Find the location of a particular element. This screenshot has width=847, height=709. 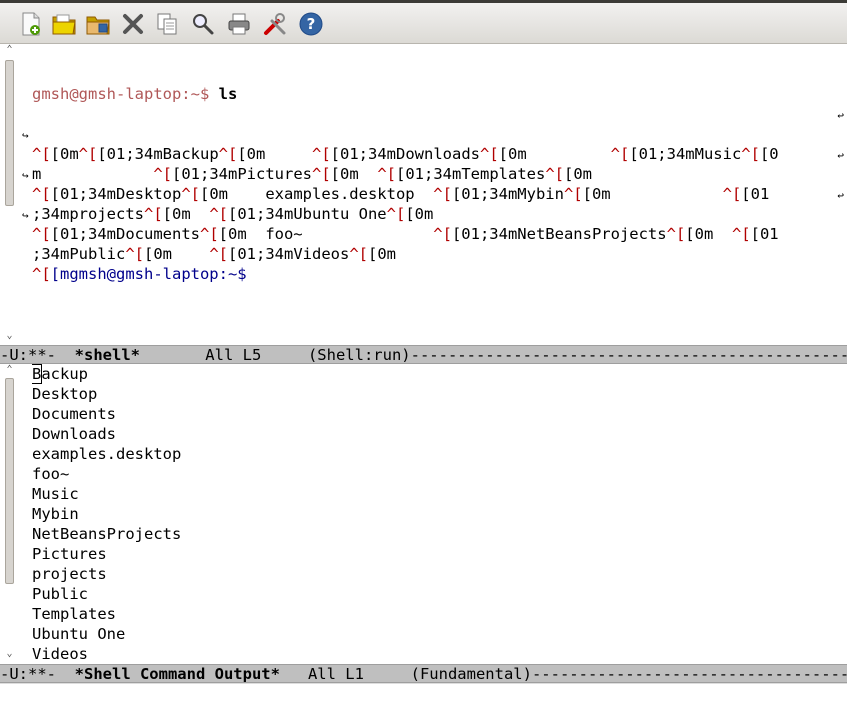

shell-scrollbar: ⌃ ⌄ is located at coordinates (9, 194).